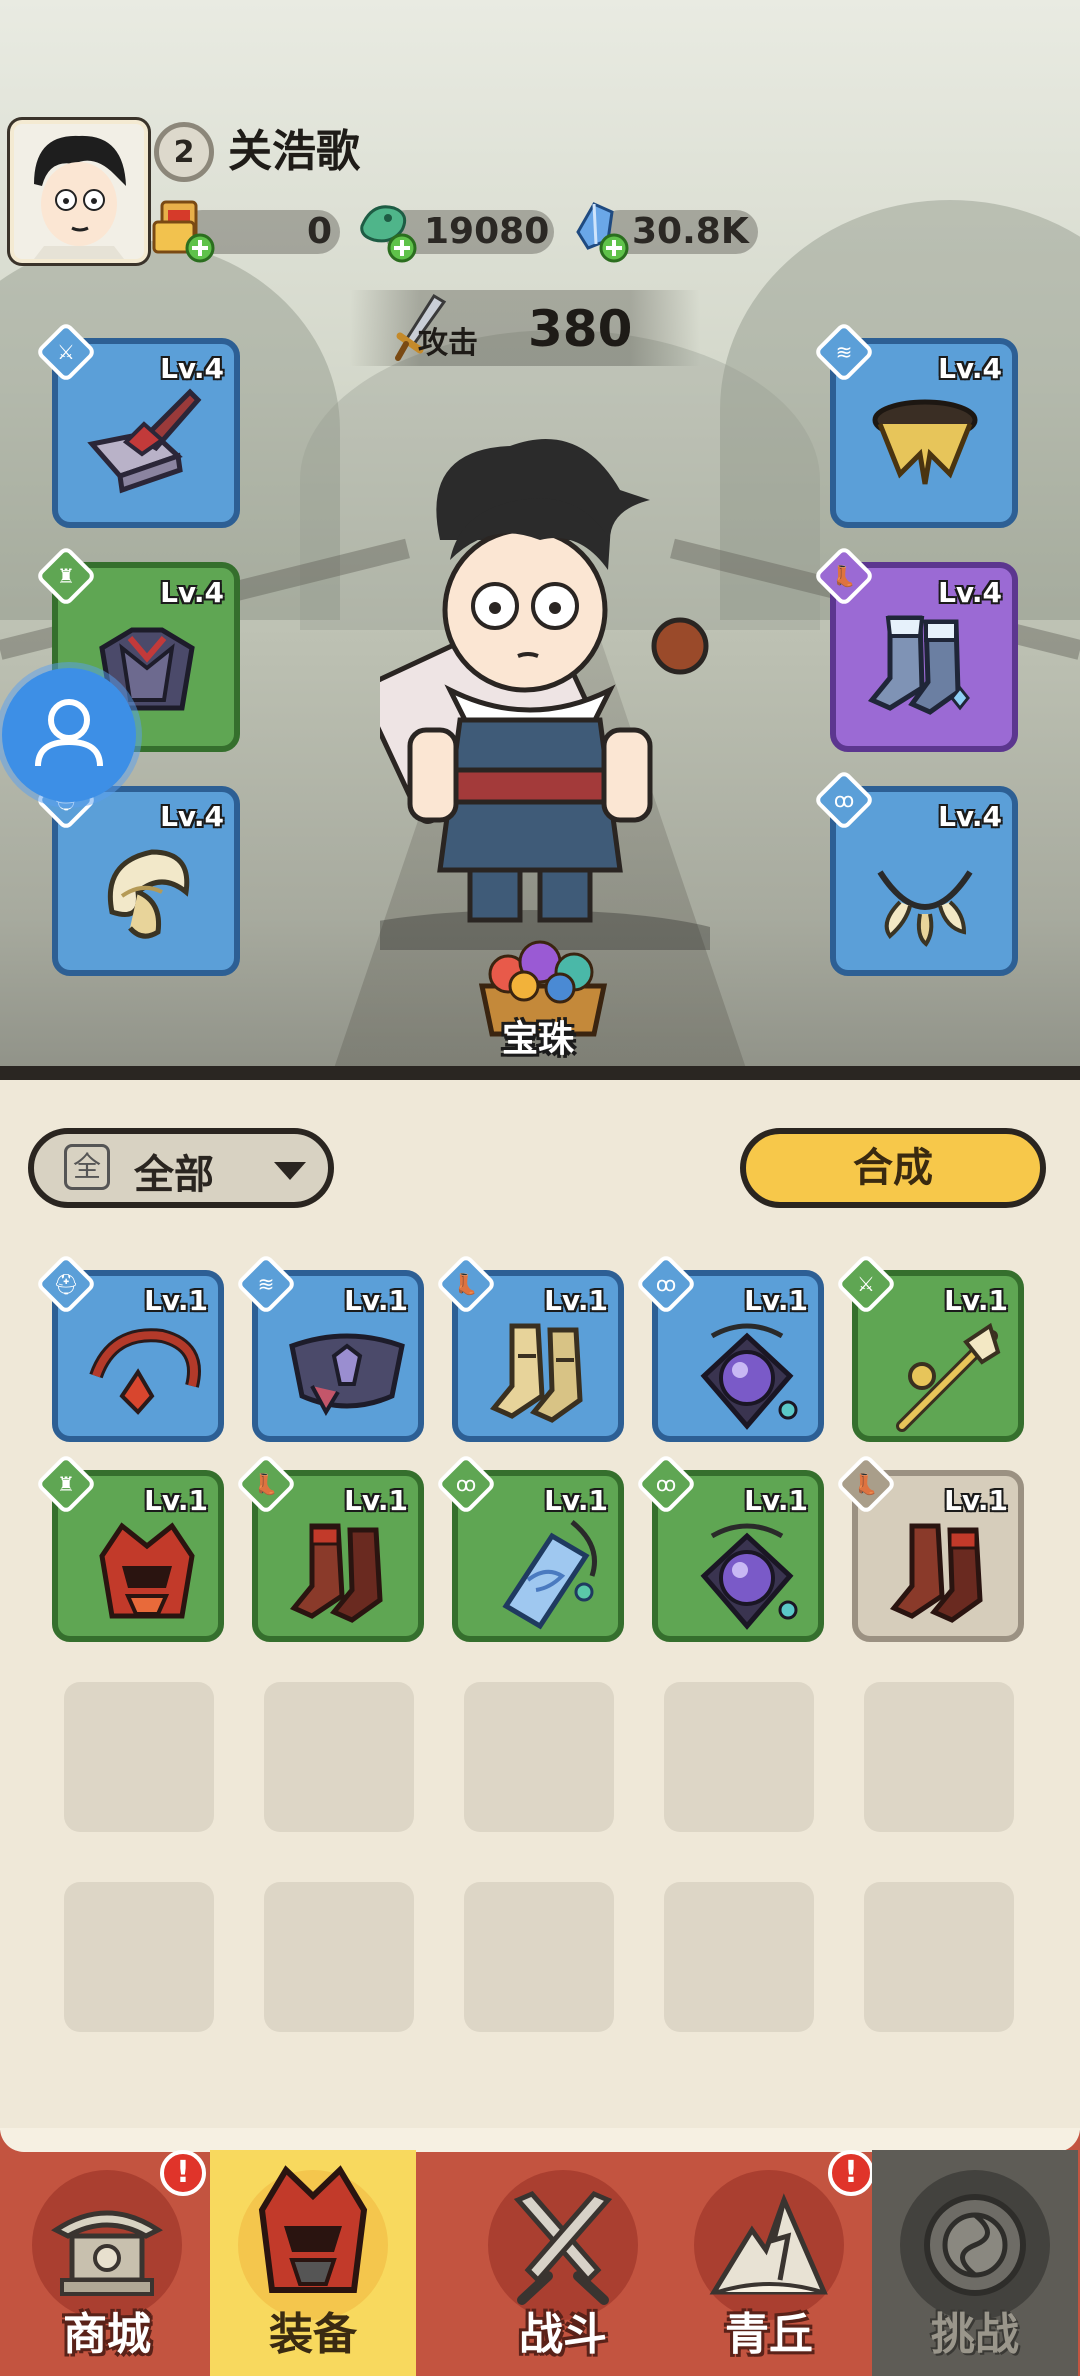  I want to click on user-icon, so click(69, 733).